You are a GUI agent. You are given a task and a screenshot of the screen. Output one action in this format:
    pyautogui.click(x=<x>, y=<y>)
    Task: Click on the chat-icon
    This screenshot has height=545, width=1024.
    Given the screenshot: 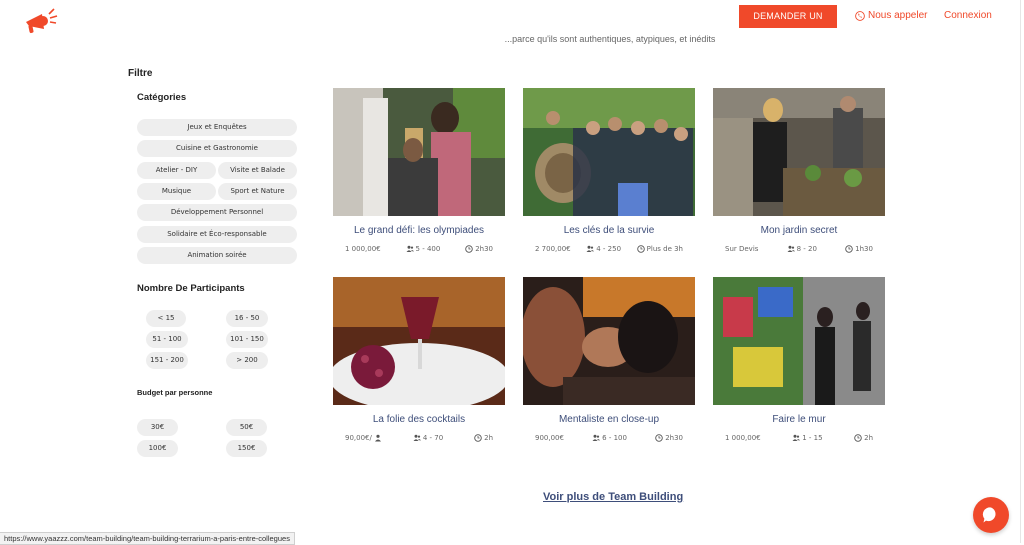 What is the action you would take?
    pyautogui.click(x=989, y=515)
    